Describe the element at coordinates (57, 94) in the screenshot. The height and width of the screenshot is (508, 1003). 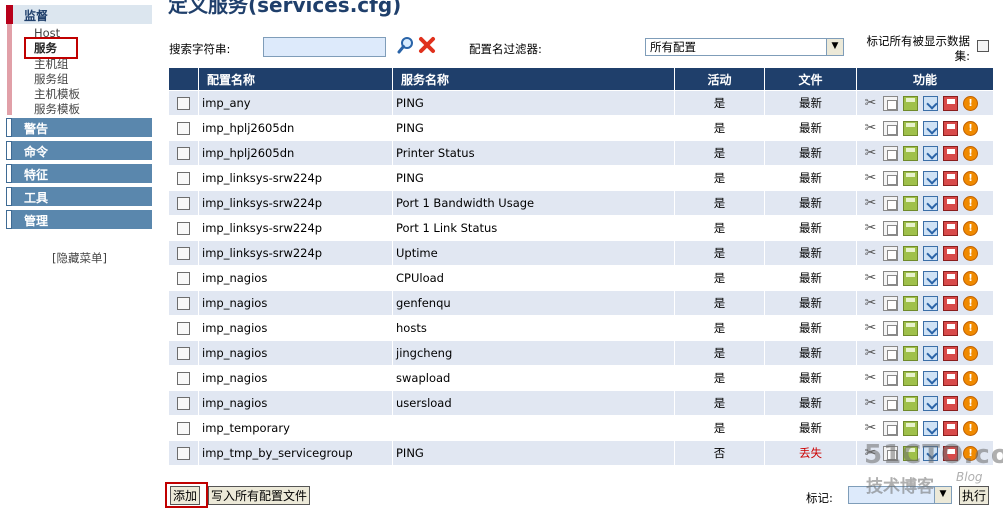
I see `sidebar-item-host-templates: 主机模板` at that location.